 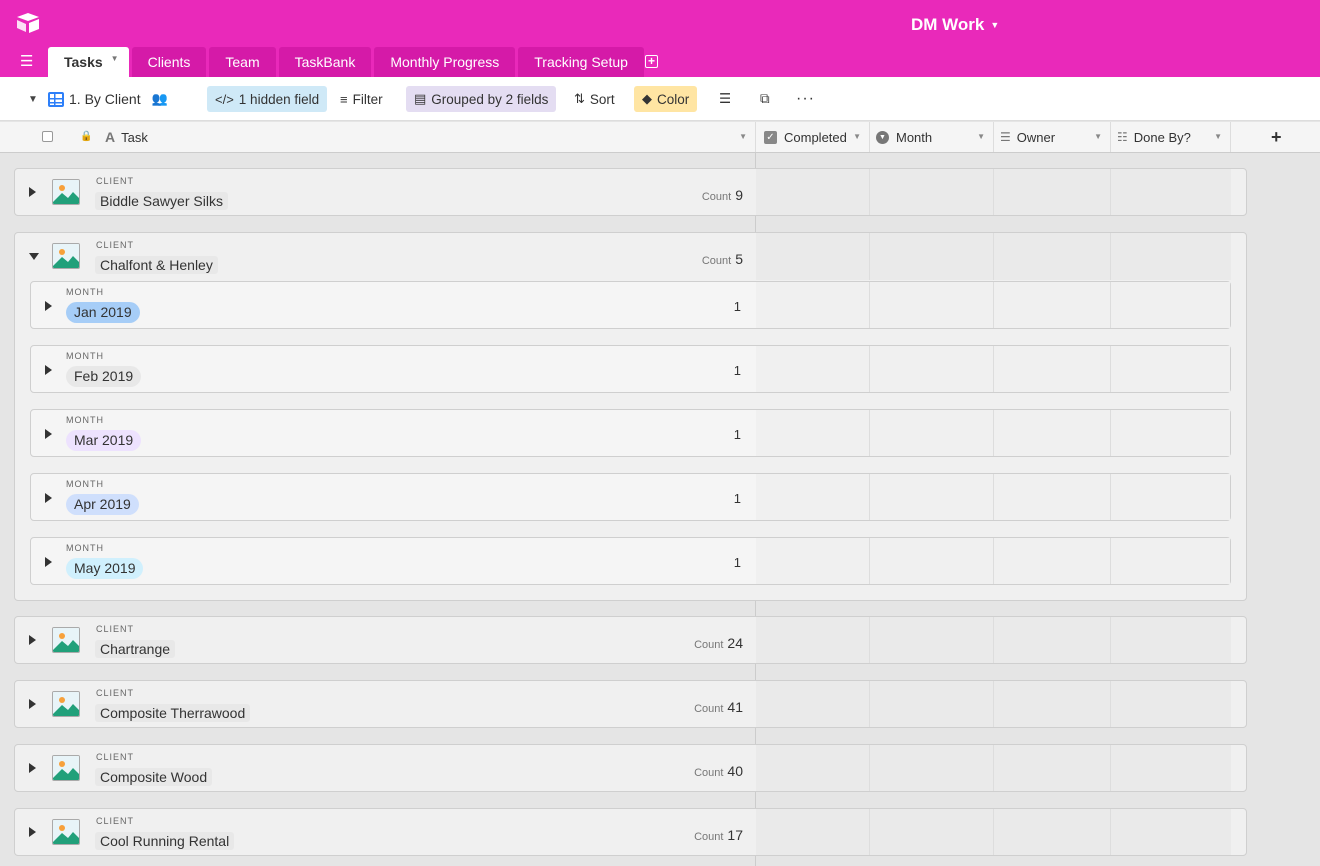 What do you see at coordinates (1275, 137) in the screenshot?
I see `add-field-button: +` at bounding box center [1275, 137].